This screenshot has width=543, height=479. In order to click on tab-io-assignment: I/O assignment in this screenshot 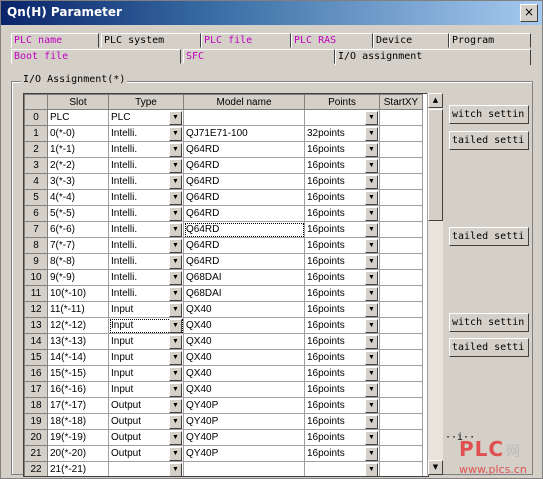, I will do `click(433, 57)`.